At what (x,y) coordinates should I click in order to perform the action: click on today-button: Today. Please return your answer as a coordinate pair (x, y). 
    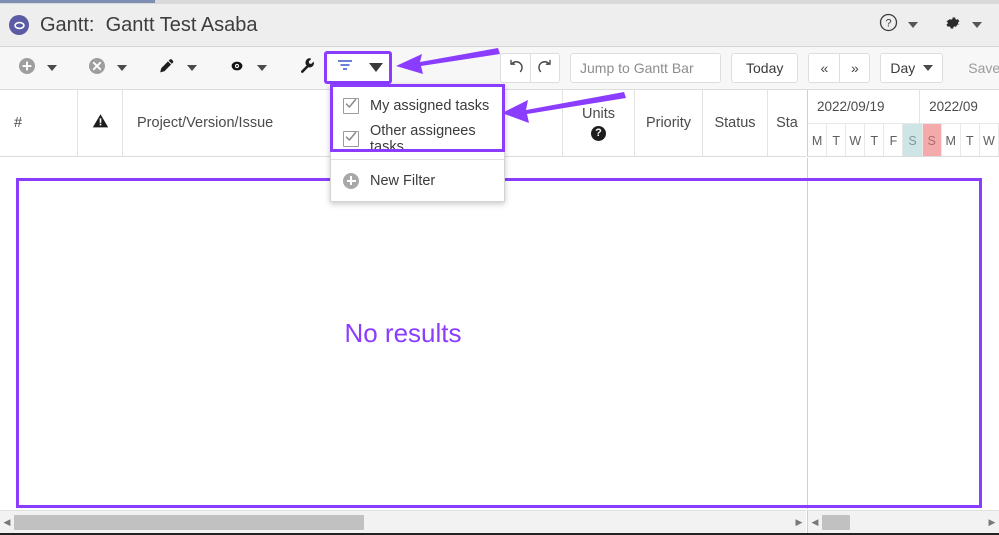
    Looking at the image, I should click on (765, 68).